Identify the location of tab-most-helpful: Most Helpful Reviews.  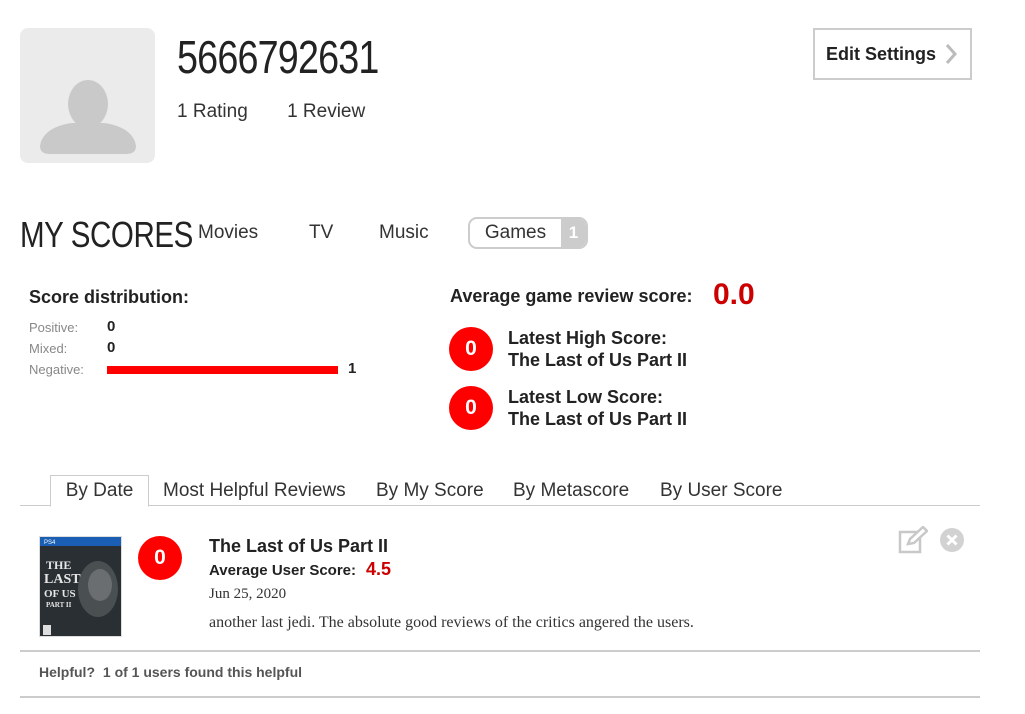
(254, 491).